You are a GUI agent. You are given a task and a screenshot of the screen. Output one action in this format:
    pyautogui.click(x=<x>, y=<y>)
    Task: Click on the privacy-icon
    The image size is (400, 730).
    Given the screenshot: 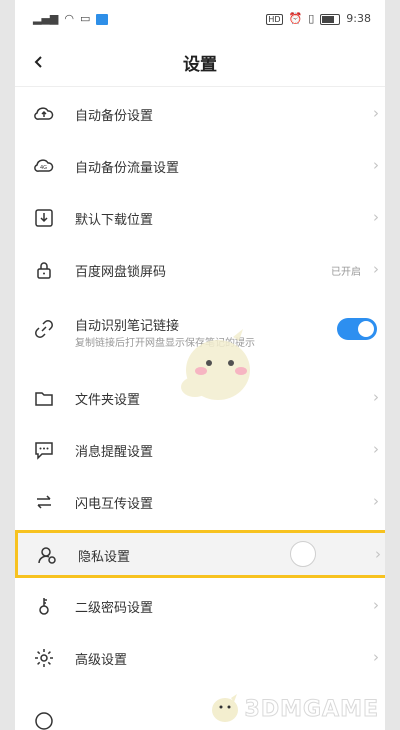 What is the action you would take?
    pyautogui.click(x=47, y=555)
    